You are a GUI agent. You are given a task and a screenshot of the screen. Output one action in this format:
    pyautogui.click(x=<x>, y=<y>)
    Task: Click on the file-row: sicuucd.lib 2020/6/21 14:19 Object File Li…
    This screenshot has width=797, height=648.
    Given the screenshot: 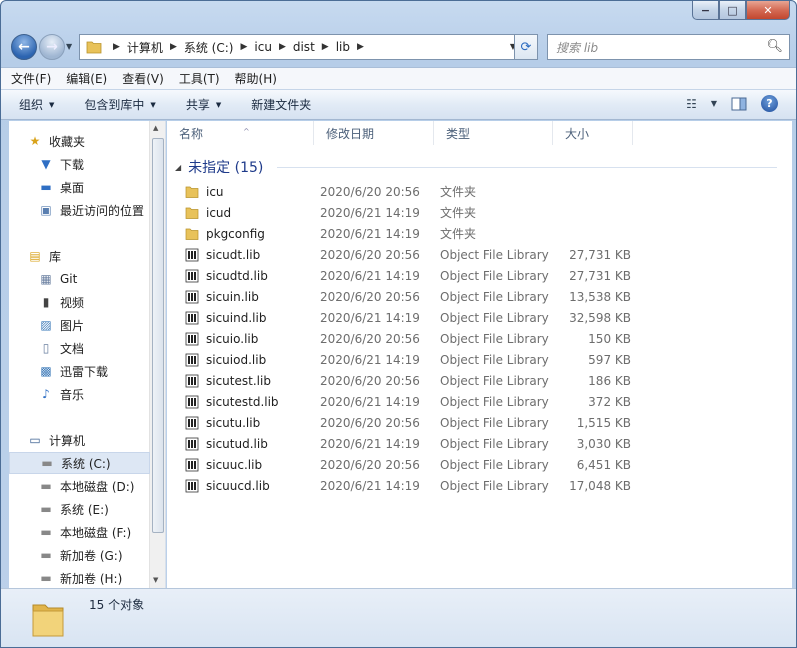 What is the action you would take?
    pyautogui.click(x=415, y=485)
    